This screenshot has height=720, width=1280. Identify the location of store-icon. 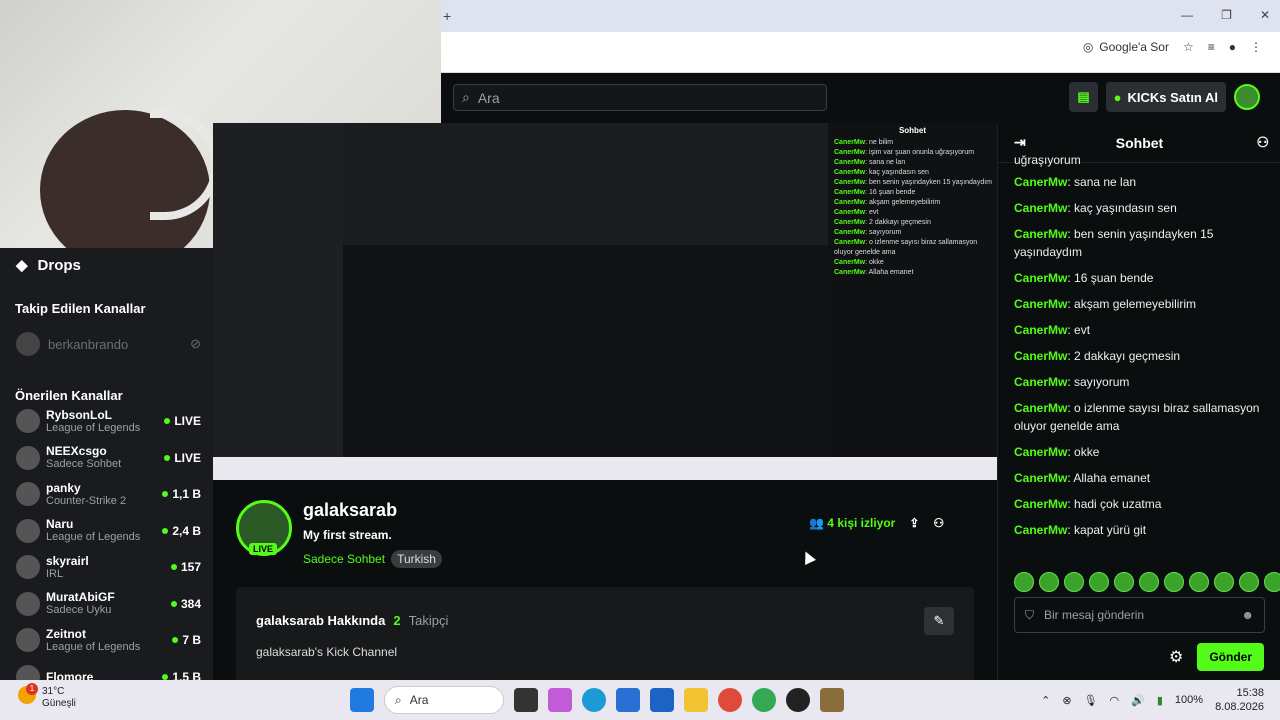
(628, 700).